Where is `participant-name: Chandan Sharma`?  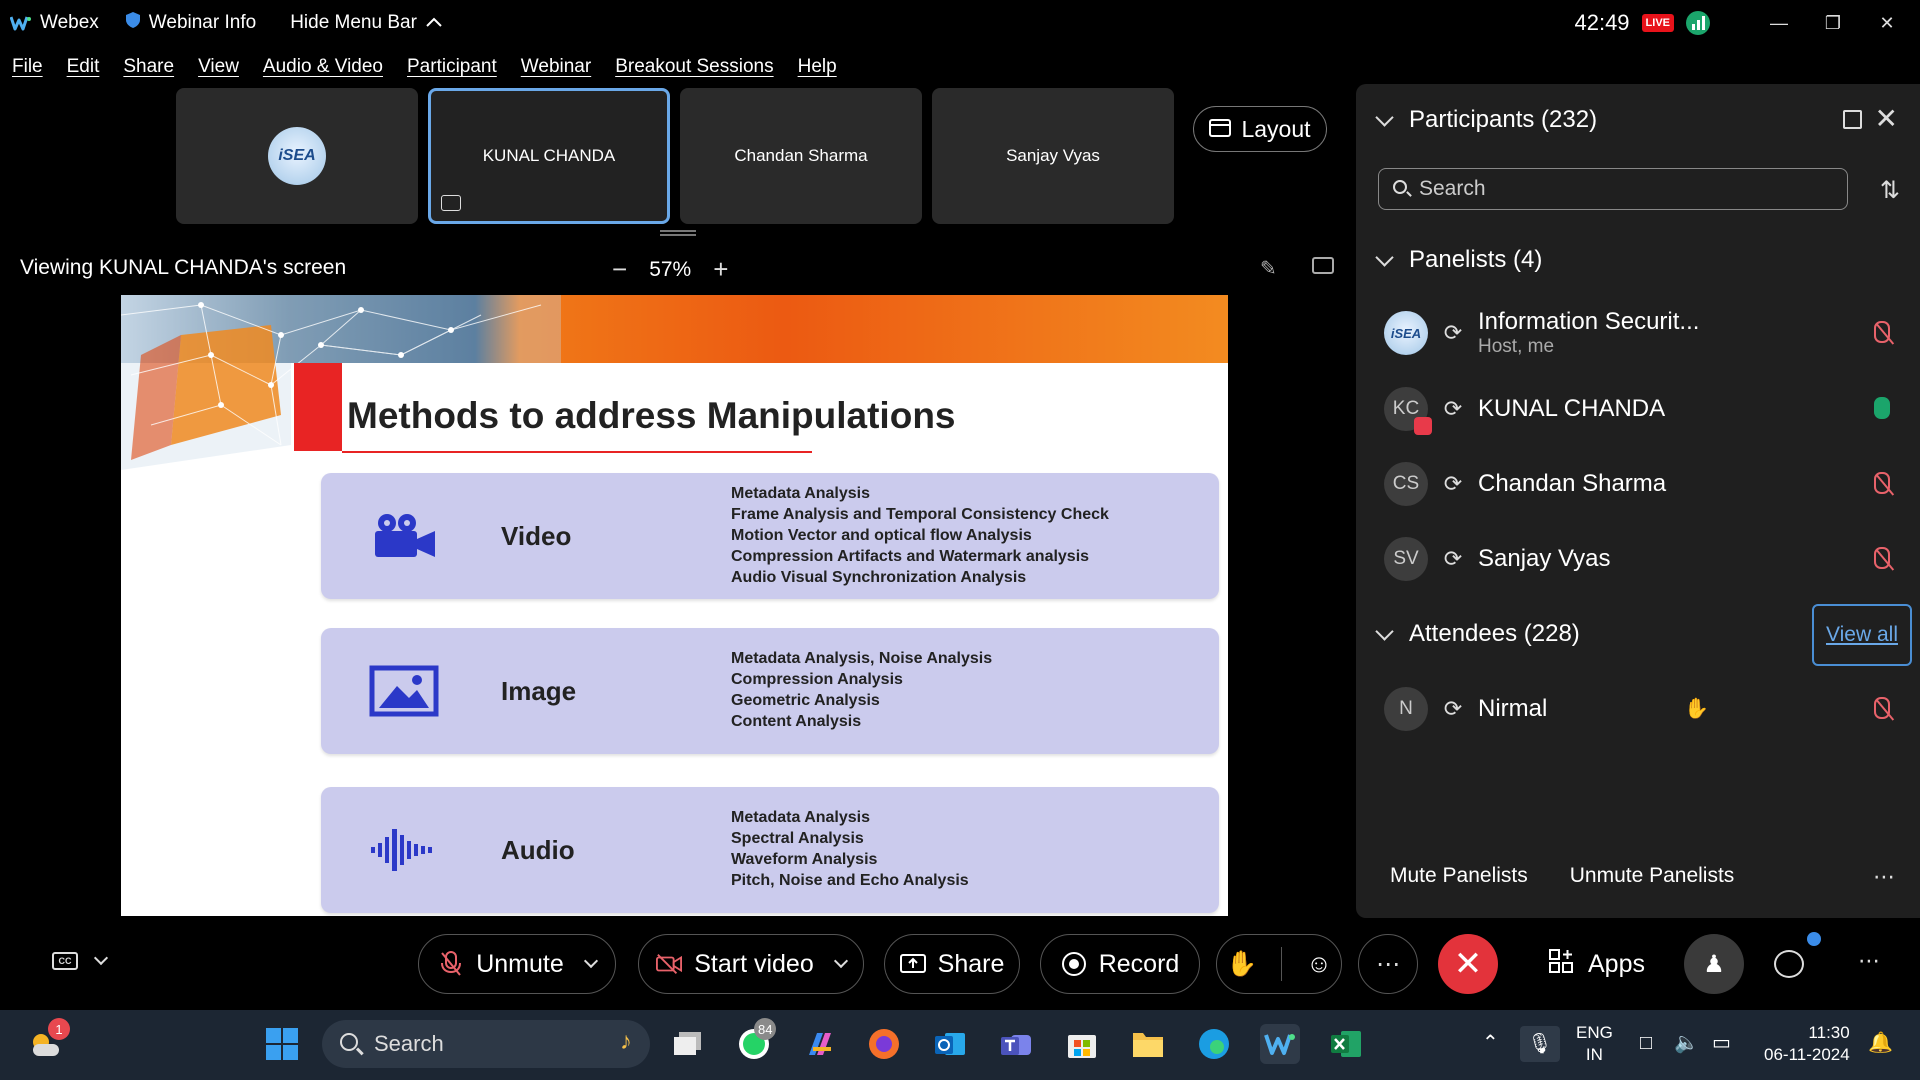
participant-name: Chandan Sharma is located at coordinates (1572, 483).